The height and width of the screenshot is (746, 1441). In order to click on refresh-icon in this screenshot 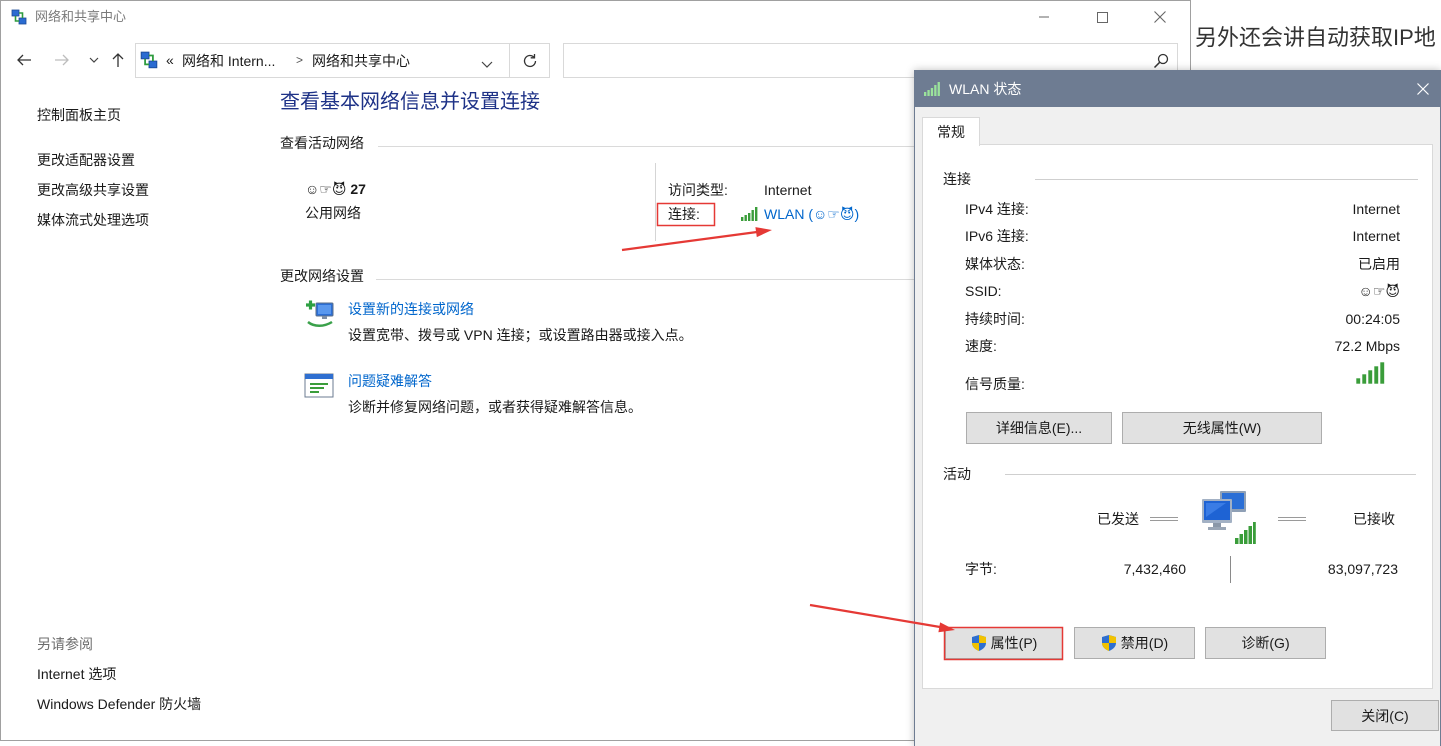, I will do `click(530, 61)`.